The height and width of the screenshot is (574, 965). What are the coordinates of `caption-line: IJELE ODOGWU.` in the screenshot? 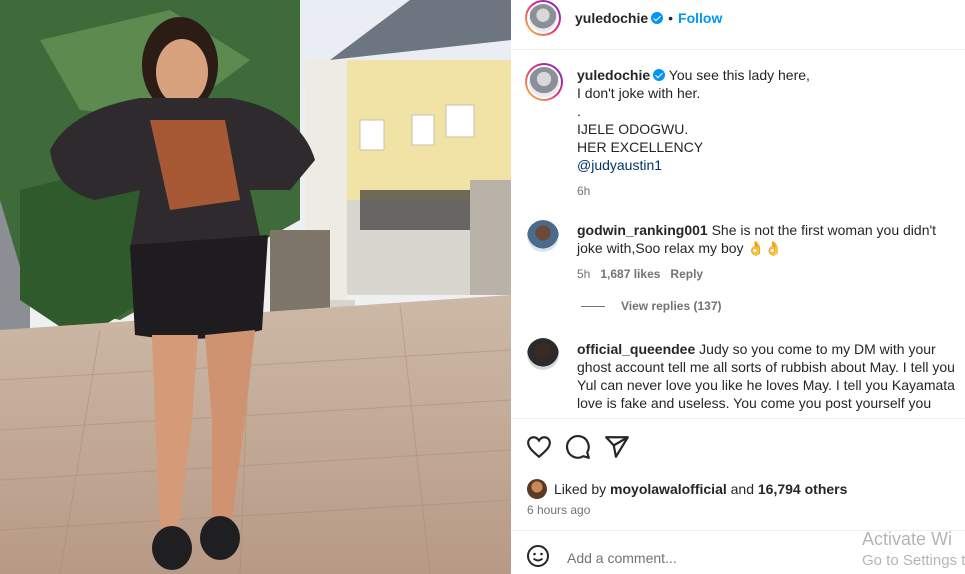 It's located at (633, 129).